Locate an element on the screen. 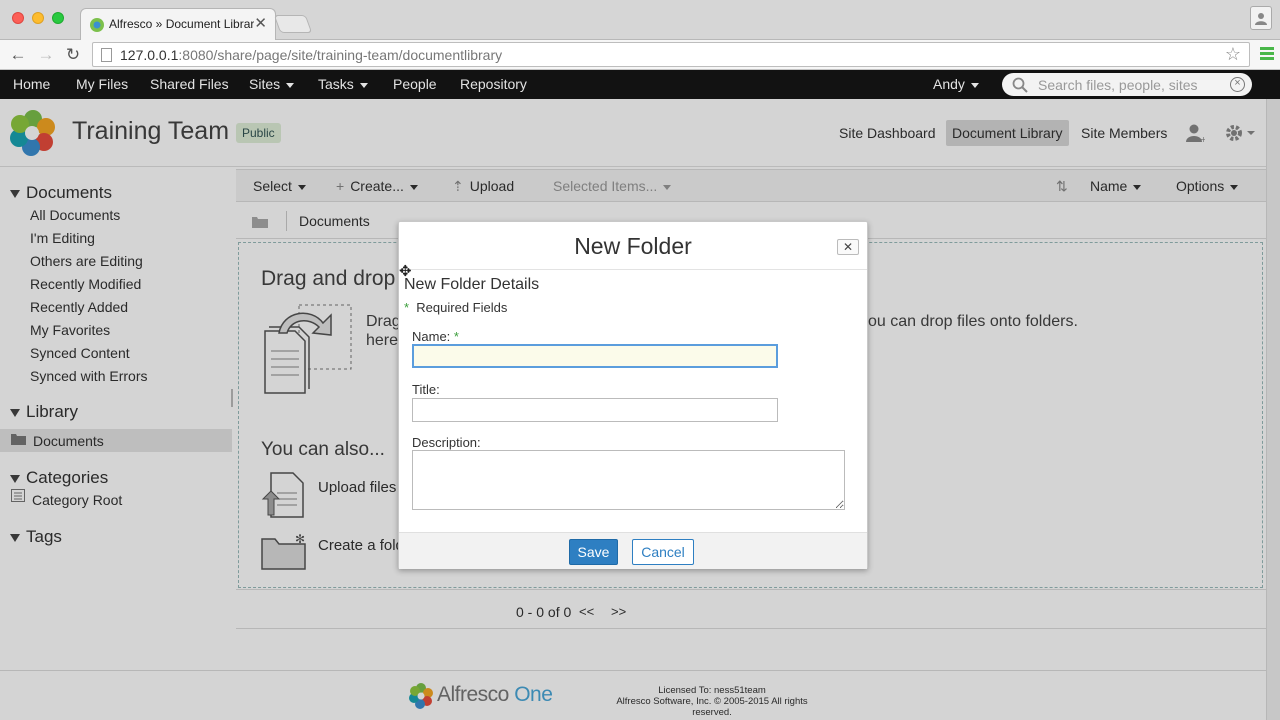 The image size is (1280, 720). page-icon is located at coordinates (106, 55).